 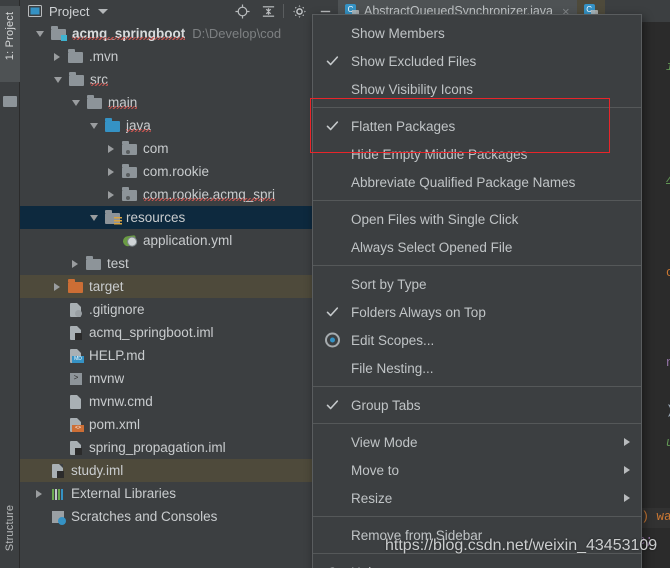 I want to click on tree-node-com-rookie-acmq-spri: com.rookie.acmq_spri, so click(x=179, y=194).